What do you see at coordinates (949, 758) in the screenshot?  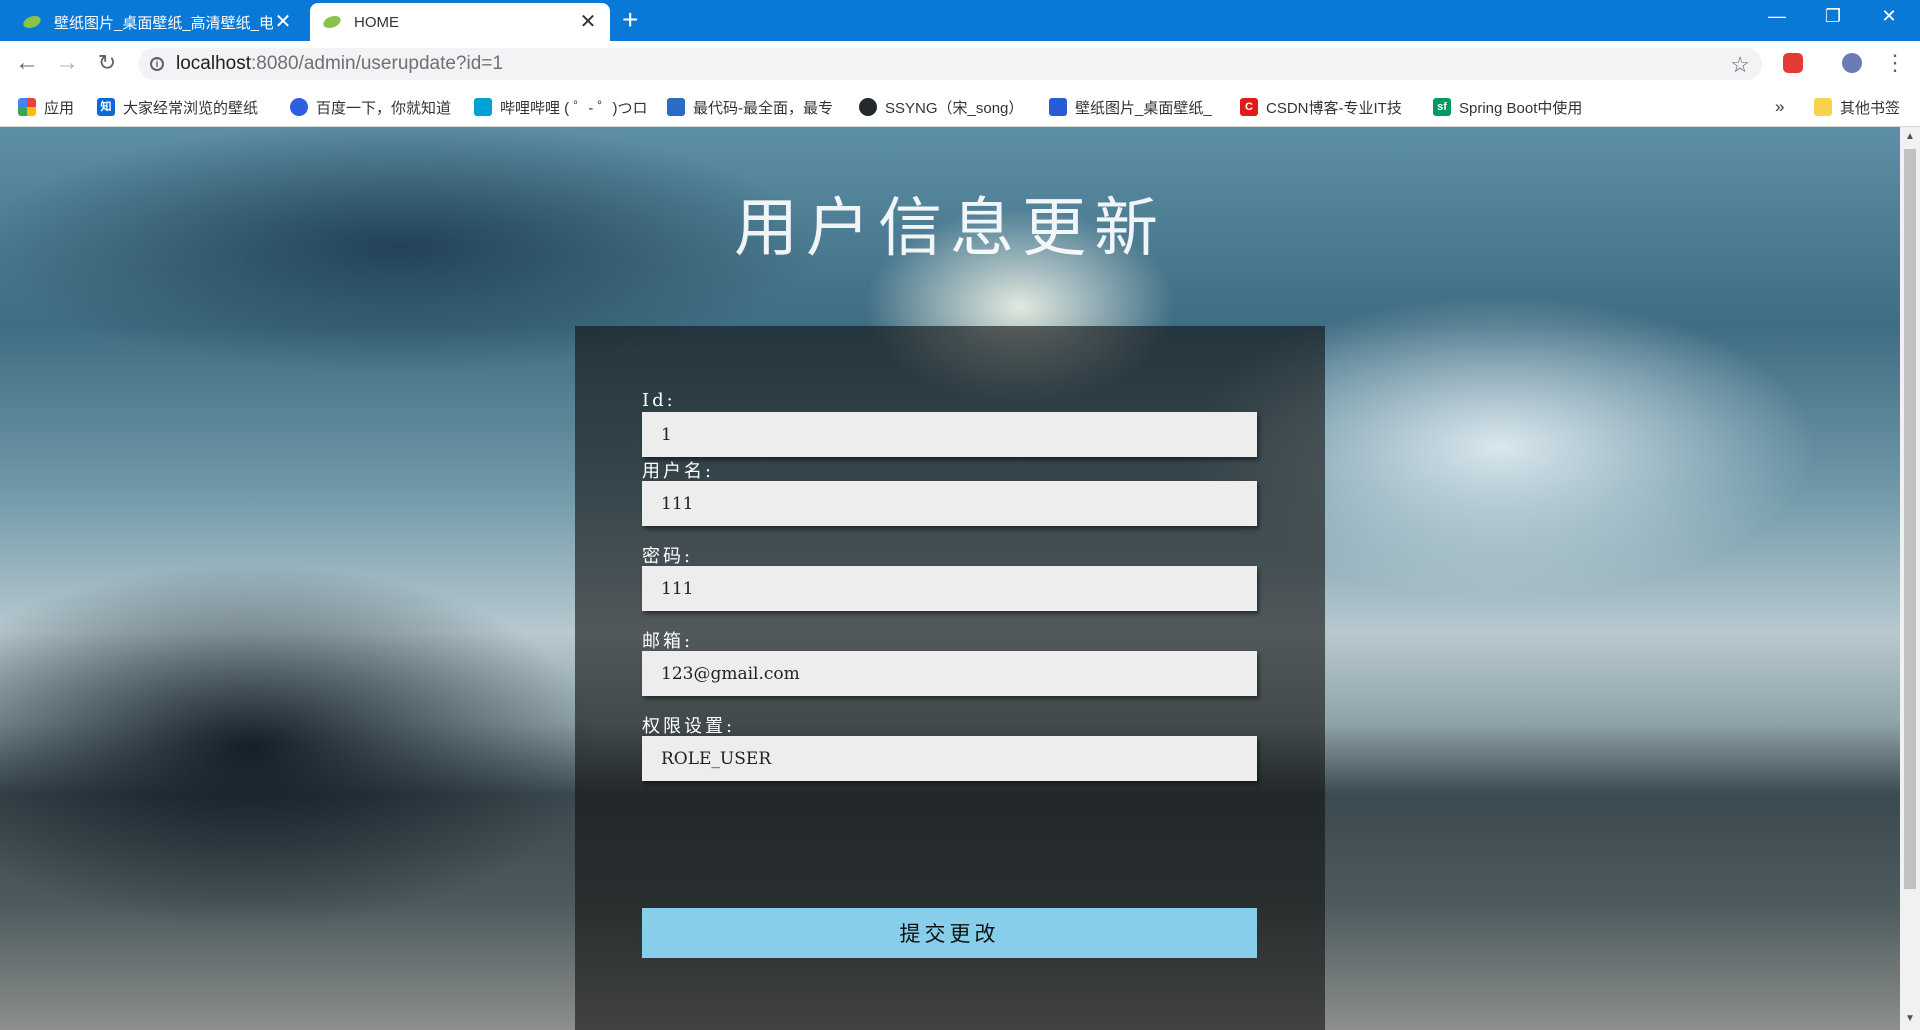 I see `role-field` at bounding box center [949, 758].